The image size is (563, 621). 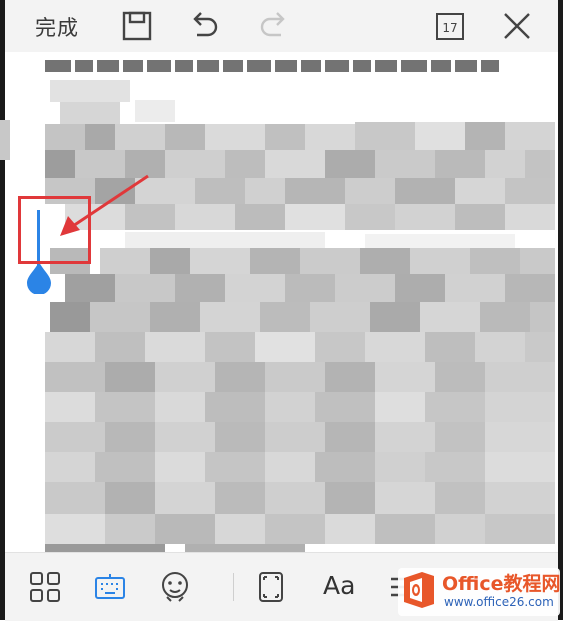 What do you see at coordinates (560, 310) in the screenshot?
I see `right-edge` at bounding box center [560, 310].